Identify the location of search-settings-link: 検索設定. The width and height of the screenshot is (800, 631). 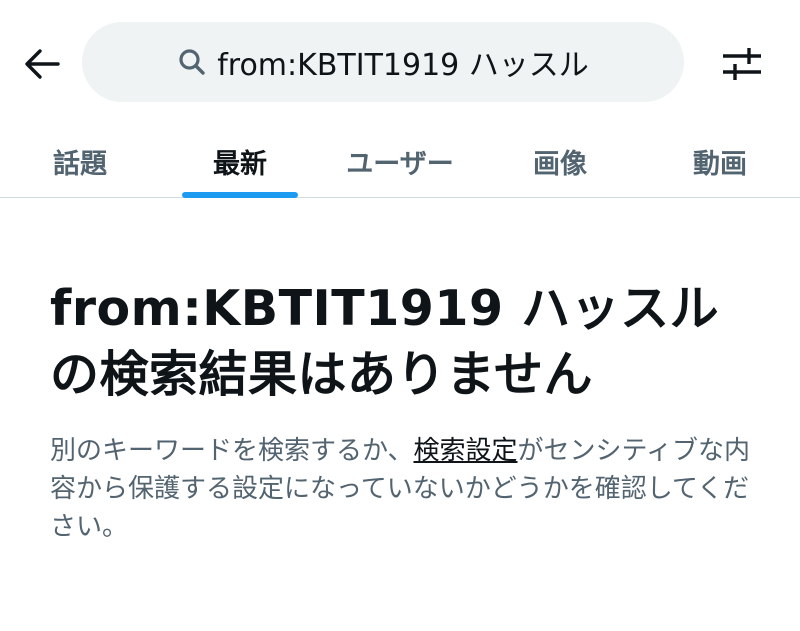
(465, 451).